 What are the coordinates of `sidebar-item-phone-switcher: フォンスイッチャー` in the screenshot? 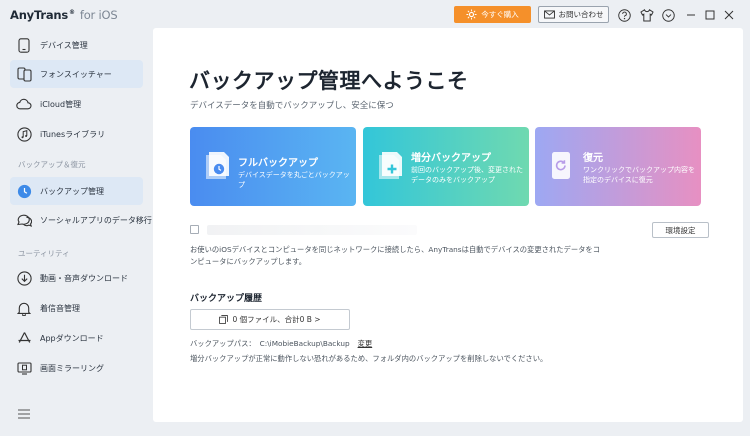 It's located at (76, 74).